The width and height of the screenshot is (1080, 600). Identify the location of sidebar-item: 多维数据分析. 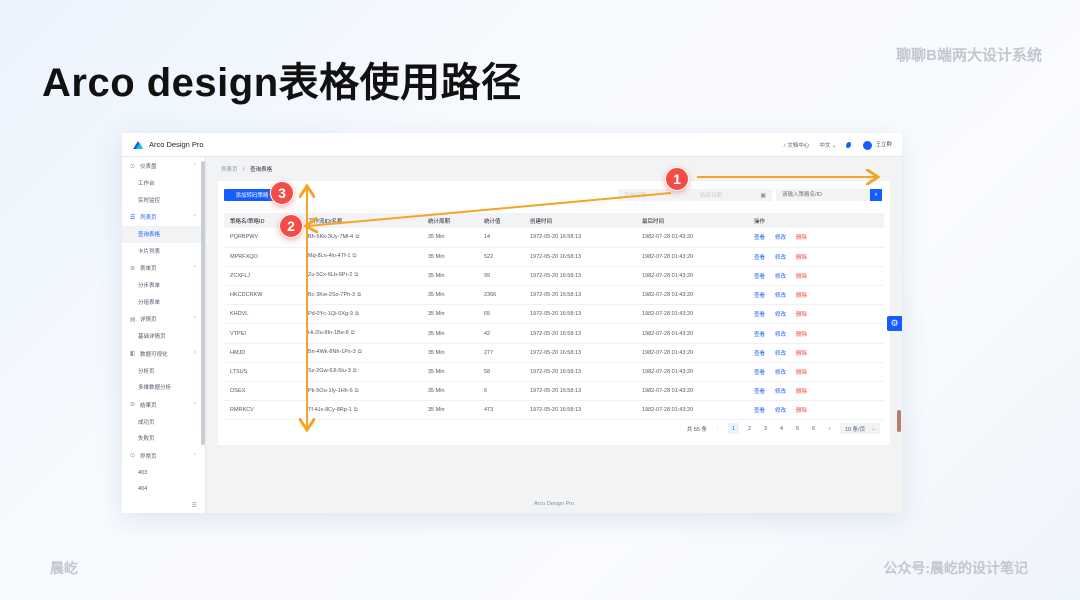
(163, 387).